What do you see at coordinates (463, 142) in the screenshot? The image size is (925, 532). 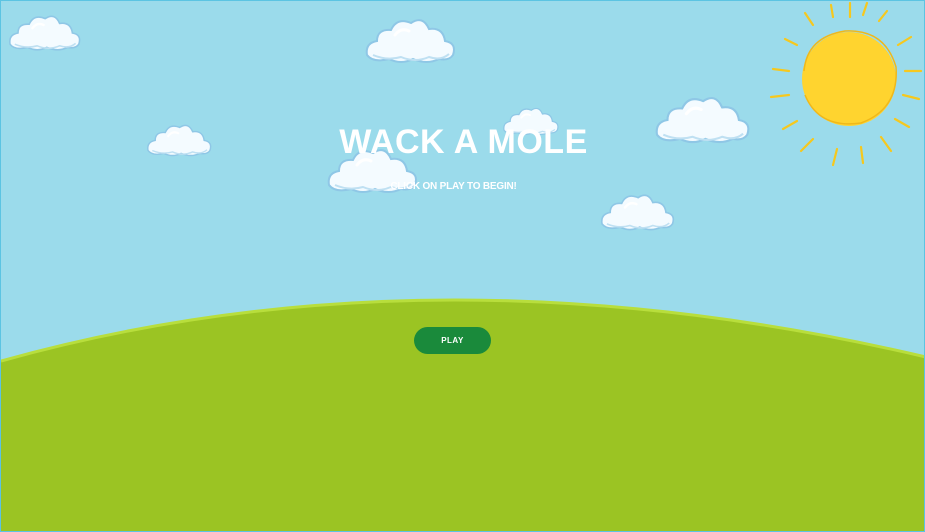 I see `game-title: WACK A MOLE` at bounding box center [463, 142].